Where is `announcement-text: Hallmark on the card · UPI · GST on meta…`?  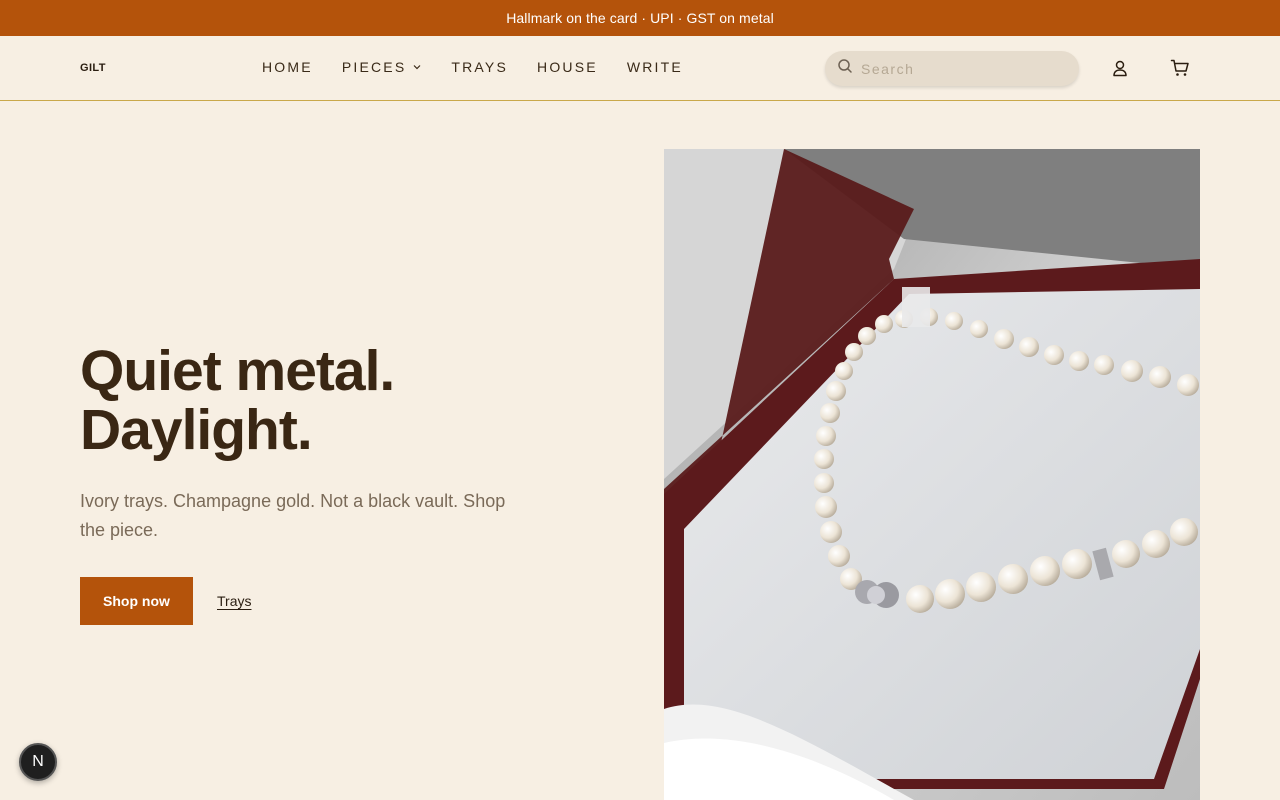
announcement-text: Hallmark on the card · UPI · GST on meta… is located at coordinates (640, 18).